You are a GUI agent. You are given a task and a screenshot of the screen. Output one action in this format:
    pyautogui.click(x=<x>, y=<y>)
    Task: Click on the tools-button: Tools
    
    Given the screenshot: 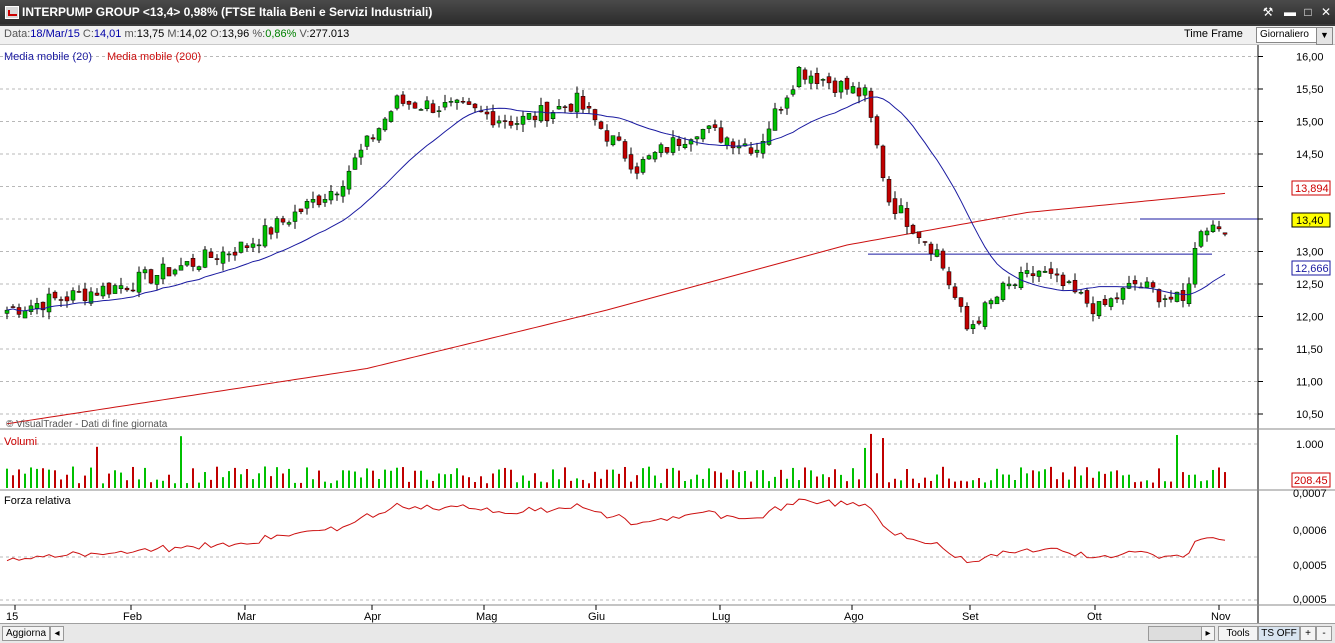 What is the action you would take?
    pyautogui.click(x=1238, y=633)
    